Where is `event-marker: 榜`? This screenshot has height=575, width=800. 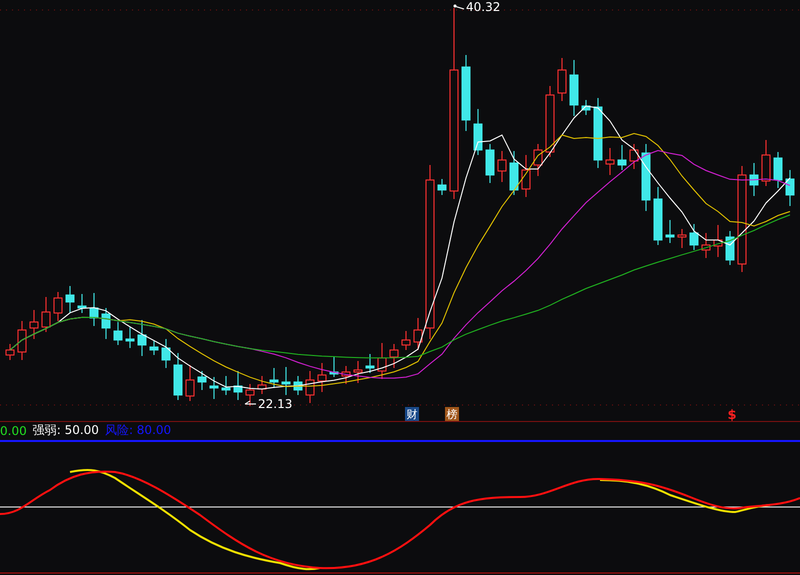 event-marker: 榜 is located at coordinates (452, 414).